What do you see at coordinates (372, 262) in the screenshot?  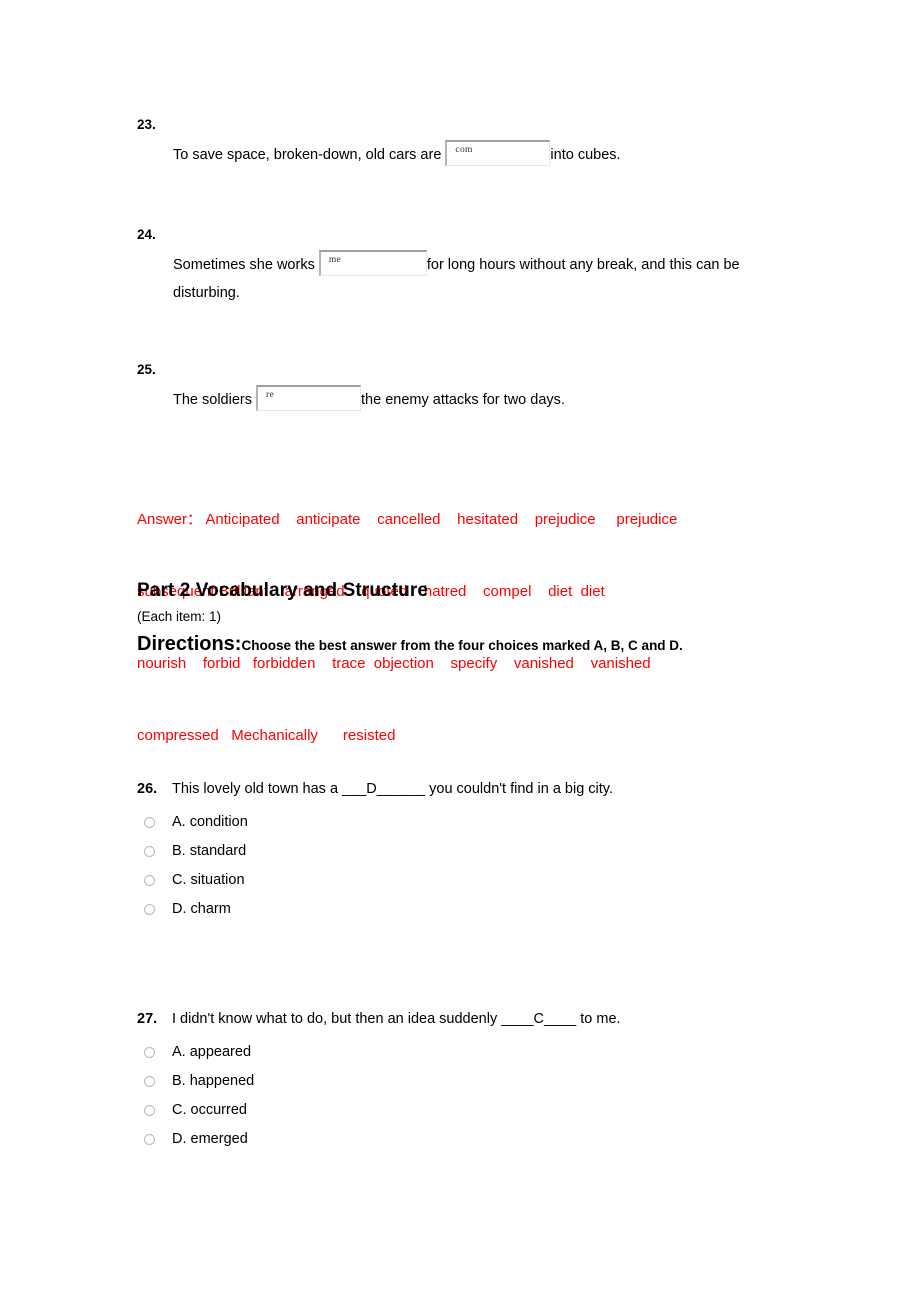 I see `answer-input-24: me` at bounding box center [372, 262].